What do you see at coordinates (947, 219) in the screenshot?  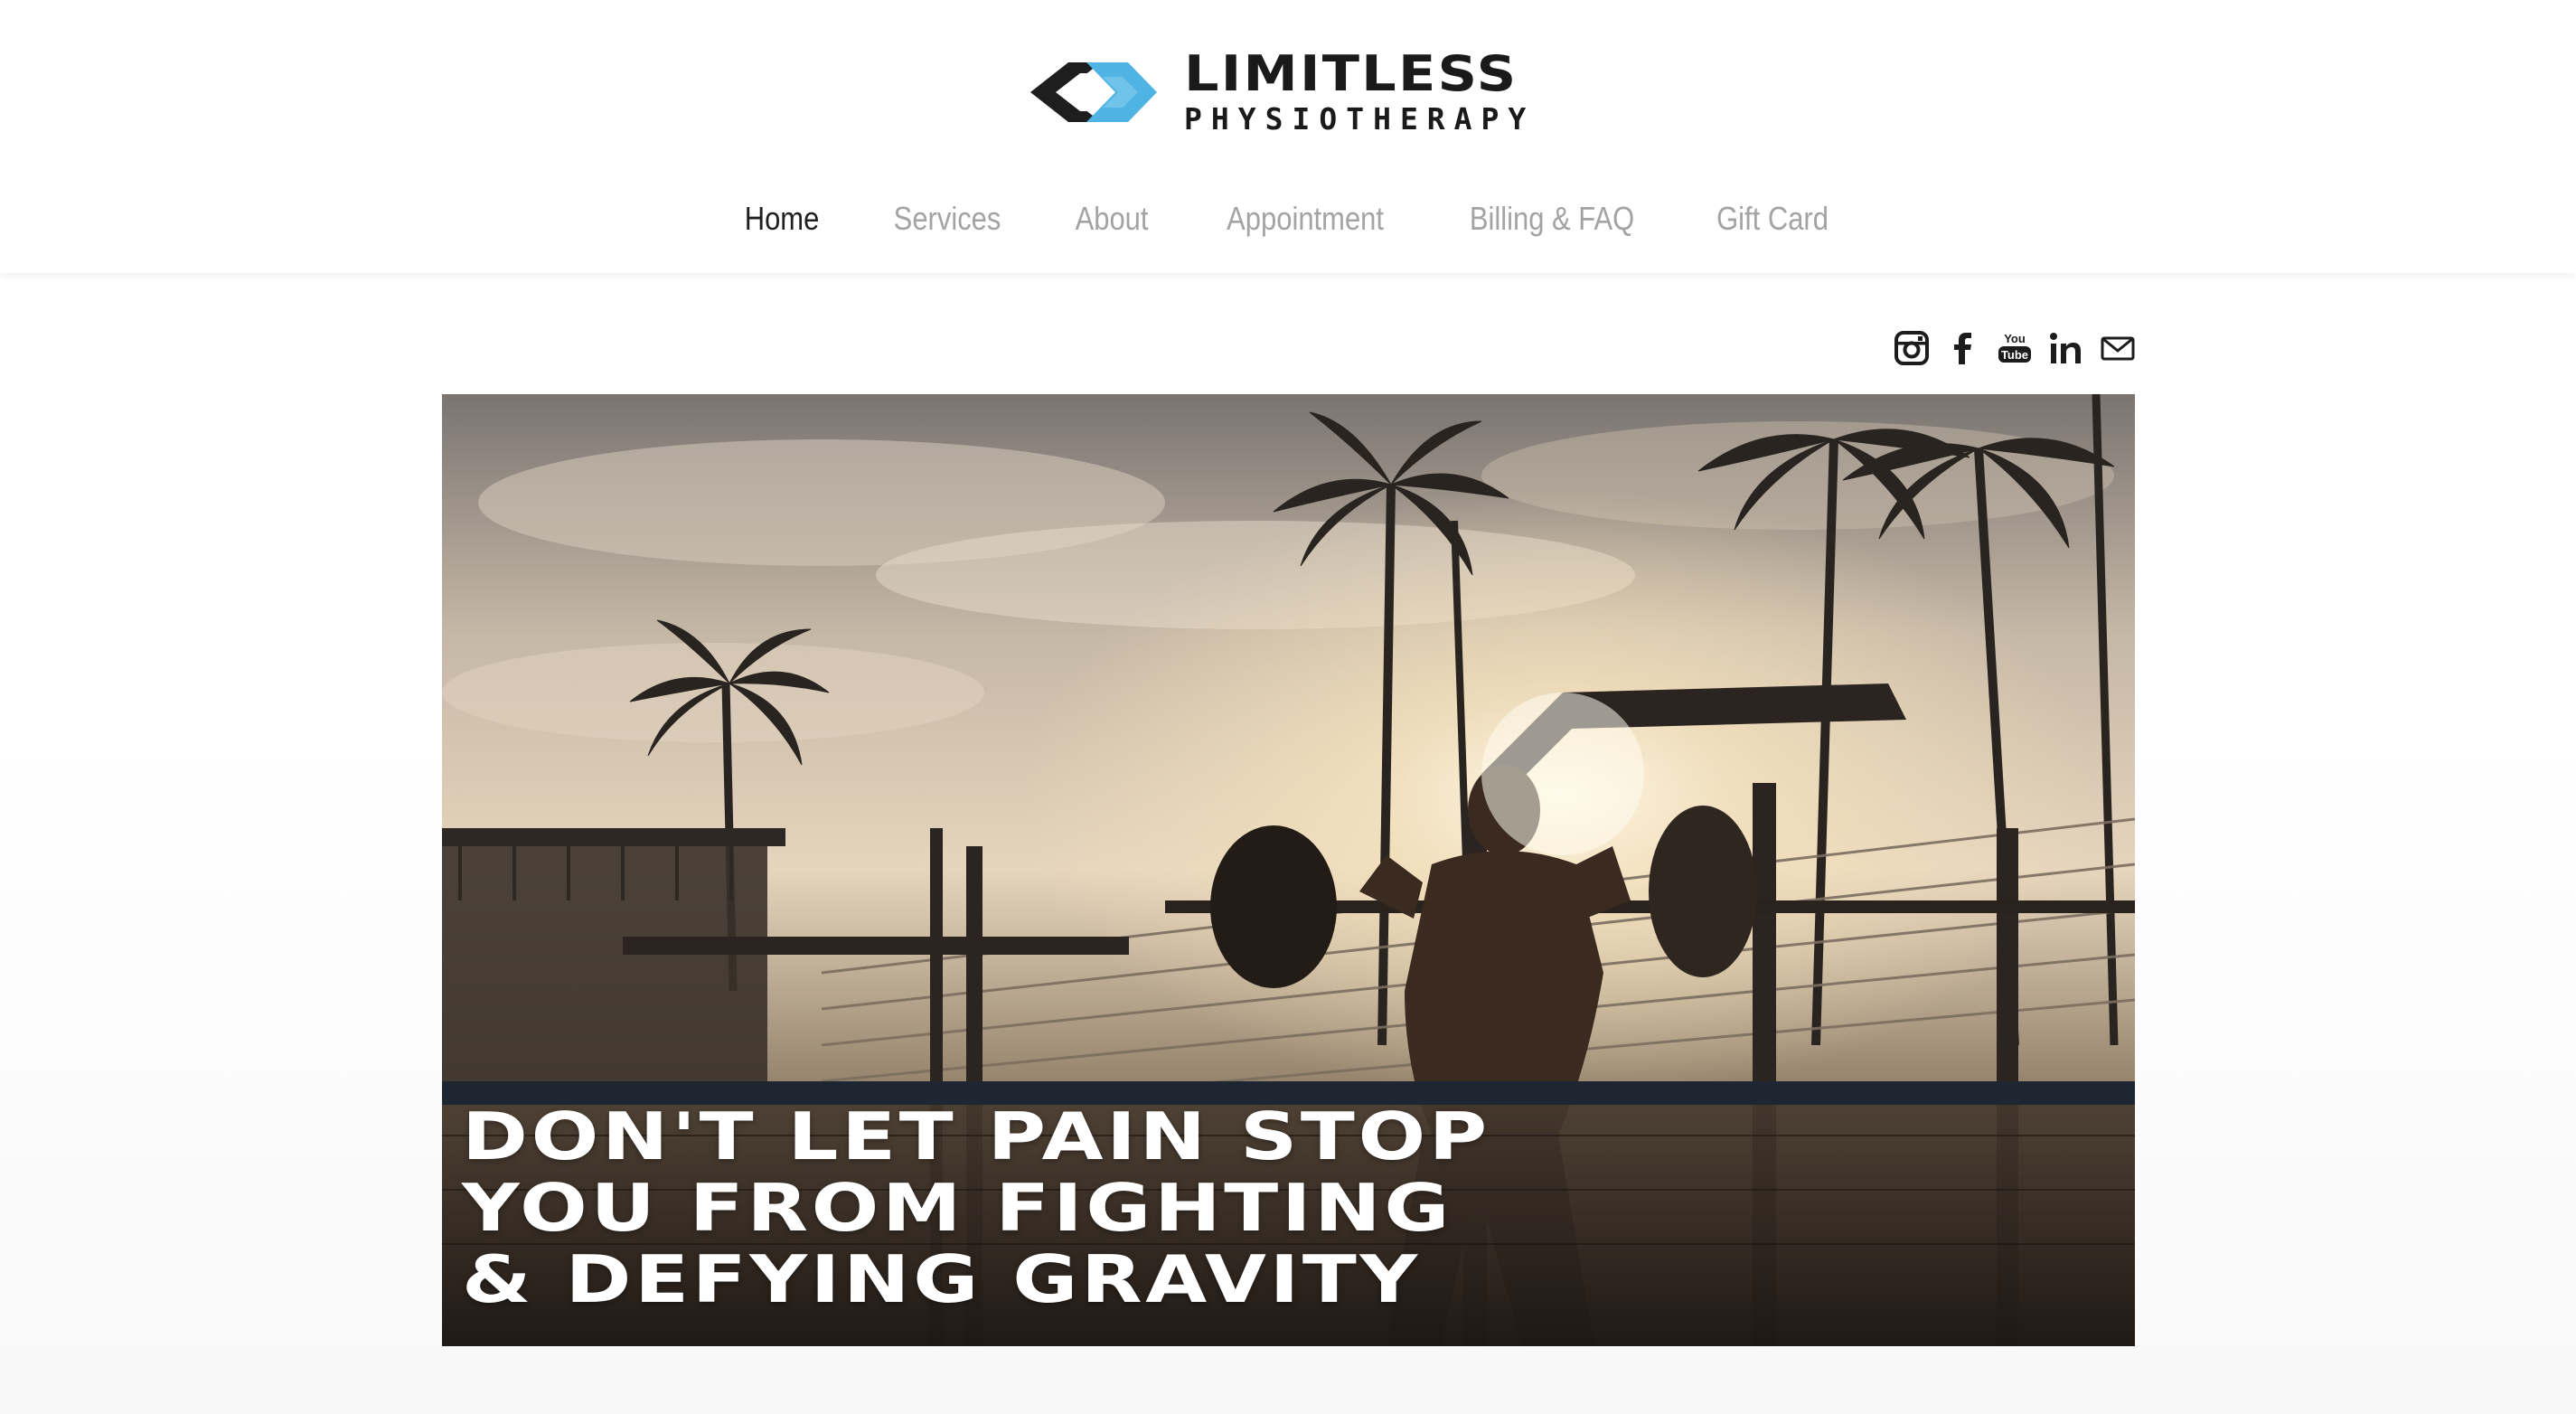 I see `nav-item-services: Services` at bounding box center [947, 219].